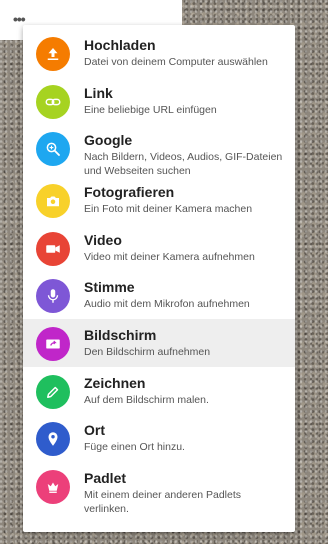  Describe the element at coordinates (129, 192) in the screenshot. I see `menu-item-title: Fotografieren` at that location.